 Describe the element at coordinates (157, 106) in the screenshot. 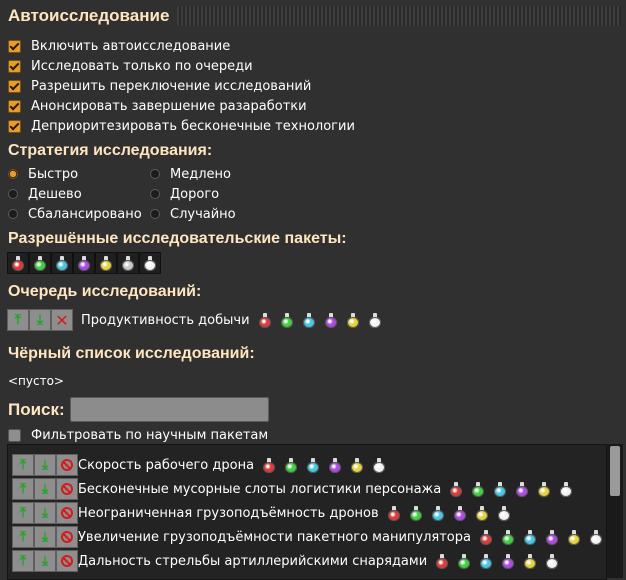

I see `option-announce-completion: Анонсировать завершение разаработки` at that location.